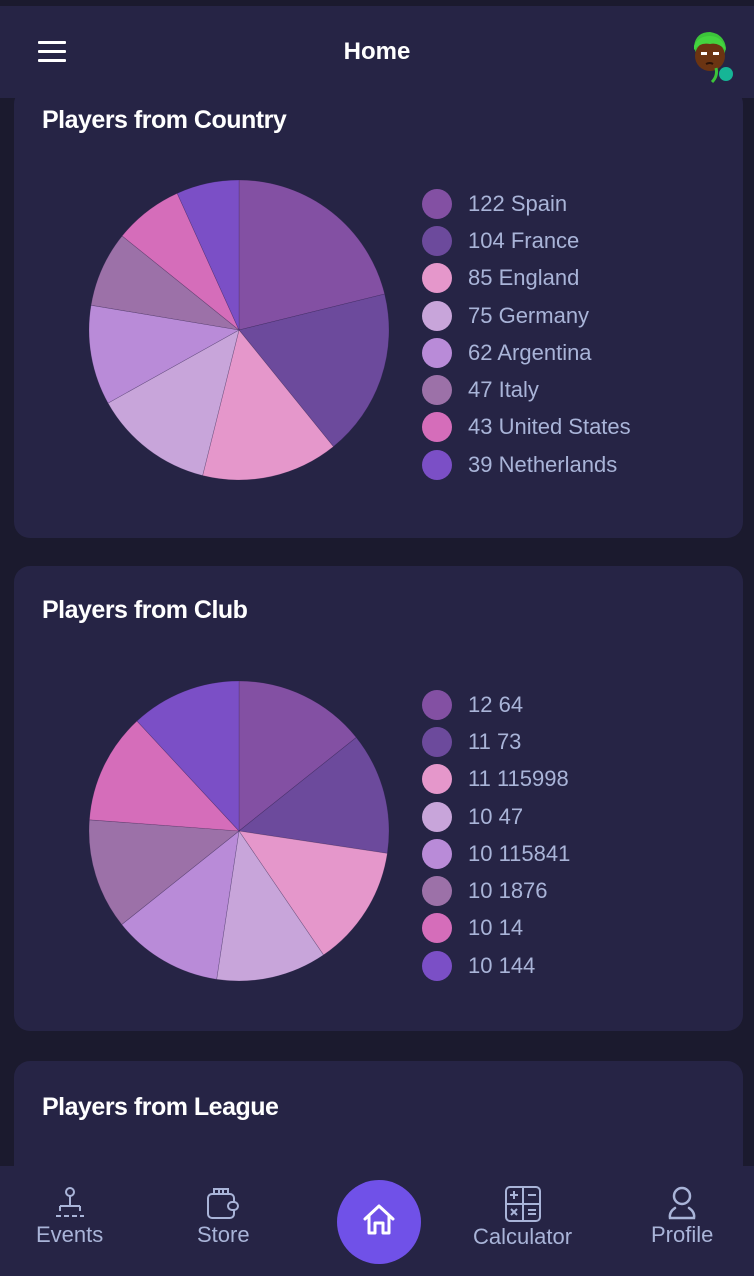 This screenshot has height=1276, width=754. Describe the element at coordinates (145, 610) in the screenshot. I see `card-title: Players from Club` at that location.